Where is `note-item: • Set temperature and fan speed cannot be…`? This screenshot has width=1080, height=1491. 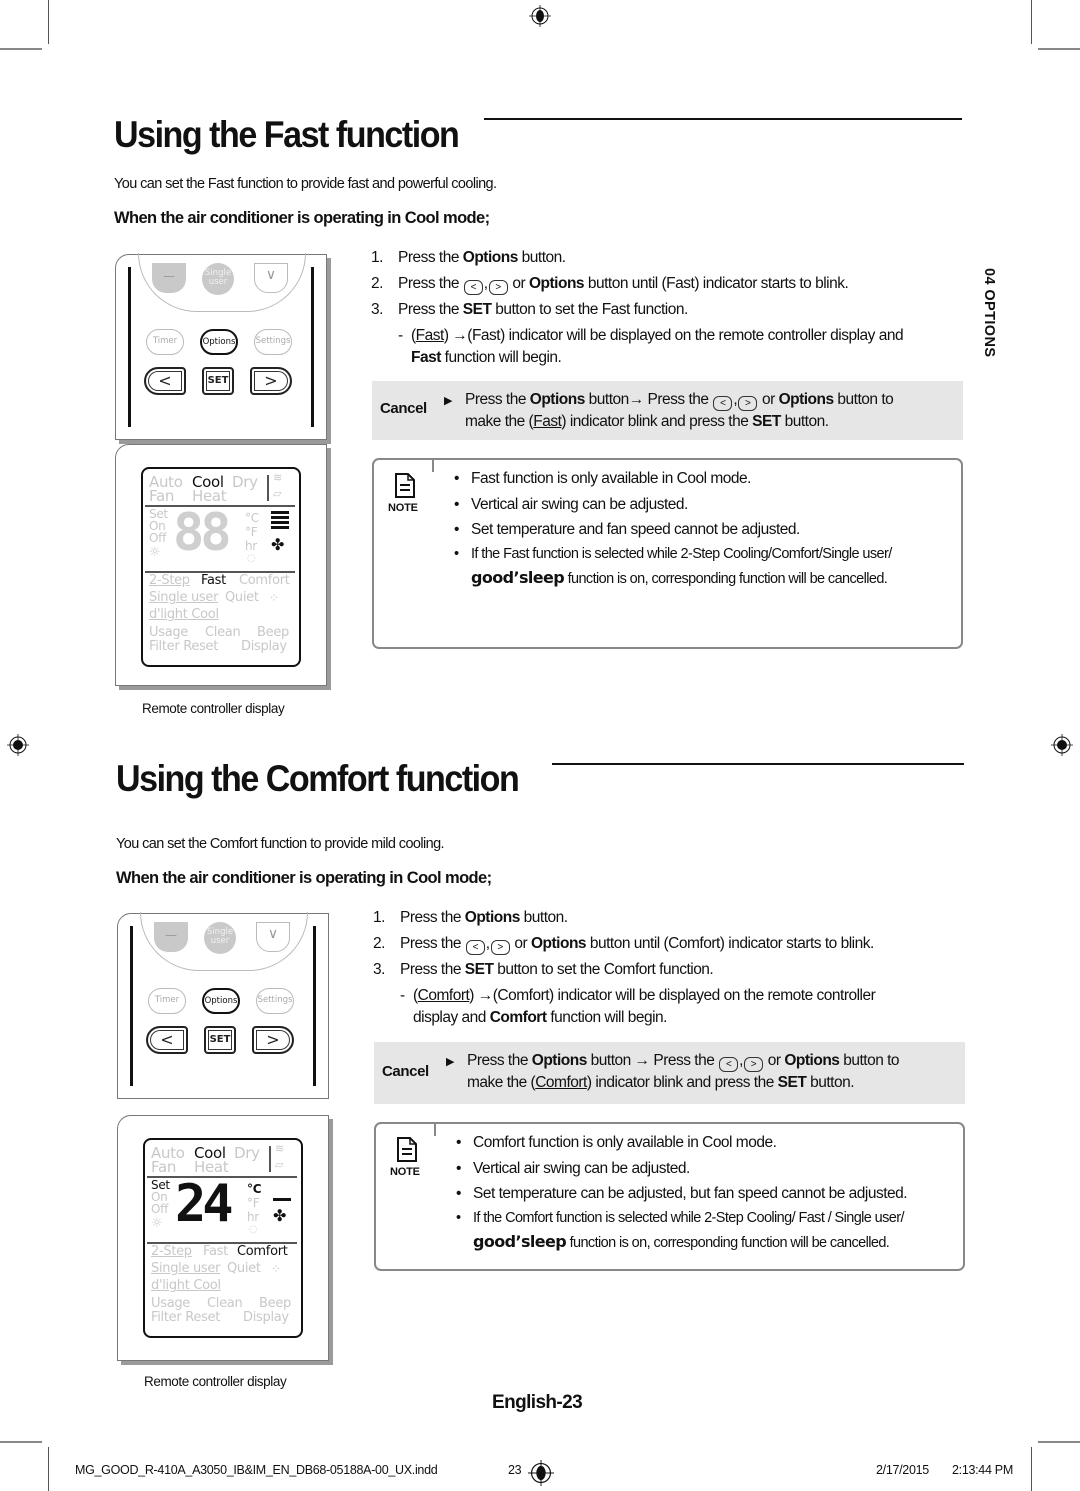 note-item: • Set temperature and fan speed cannot be… is located at coordinates (627, 529).